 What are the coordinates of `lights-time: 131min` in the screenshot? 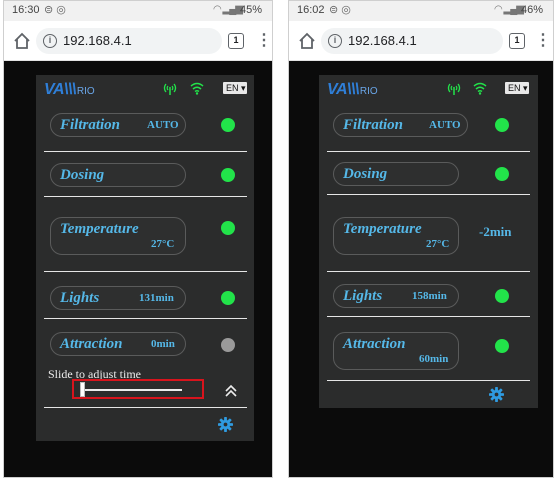 It's located at (156, 298).